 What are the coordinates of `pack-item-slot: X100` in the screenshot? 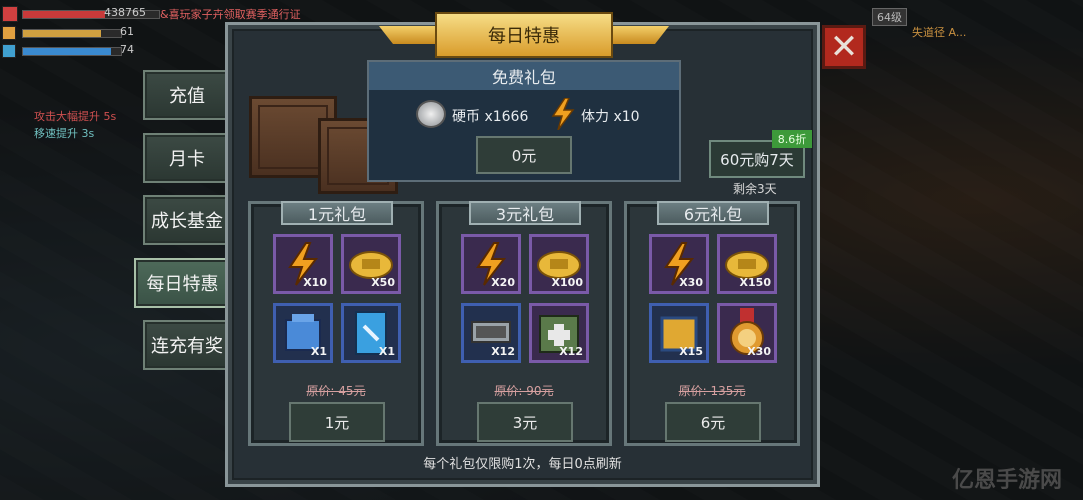 It's located at (559, 264).